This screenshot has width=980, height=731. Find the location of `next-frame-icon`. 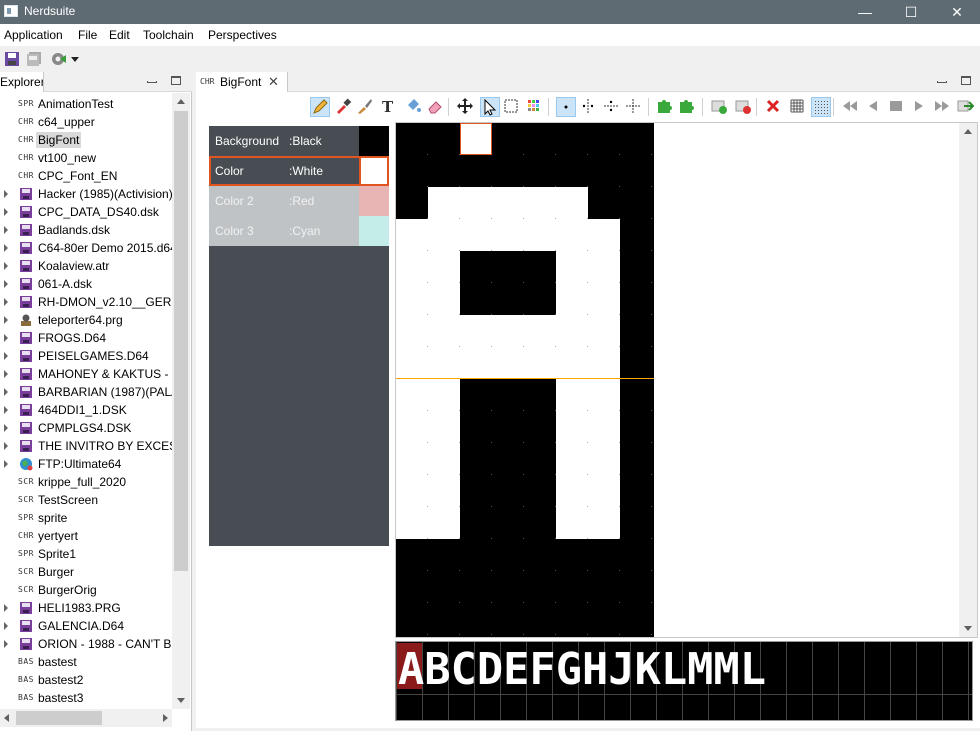

next-frame-icon is located at coordinates (920, 107).